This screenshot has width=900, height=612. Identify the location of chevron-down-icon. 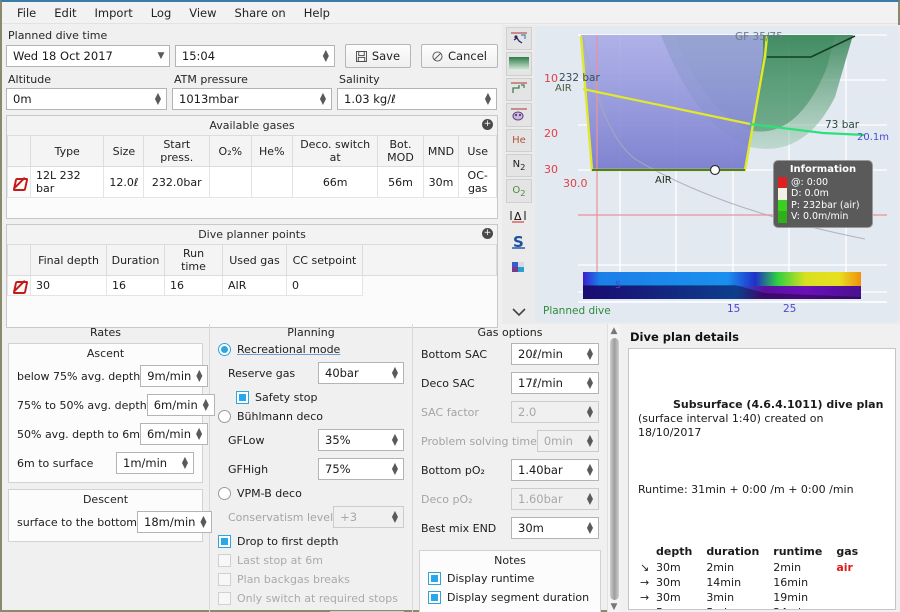
(519, 312).